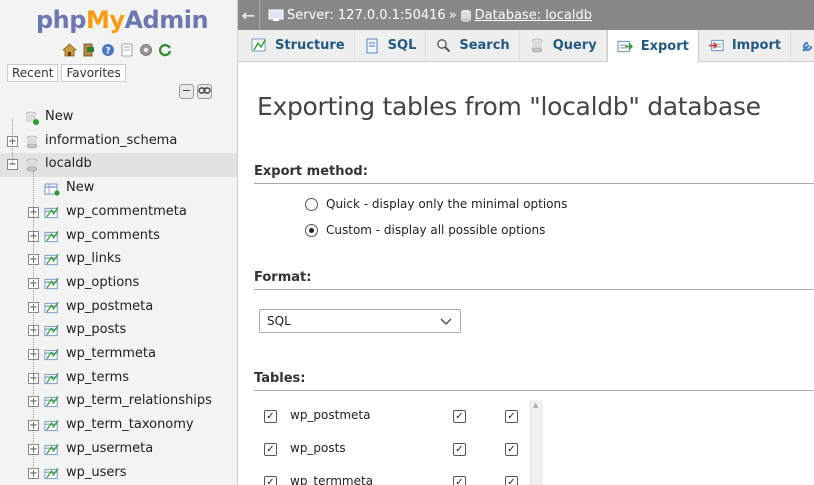 This screenshot has height=485, width=814. I want to click on tab-label: Query, so click(574, 45).